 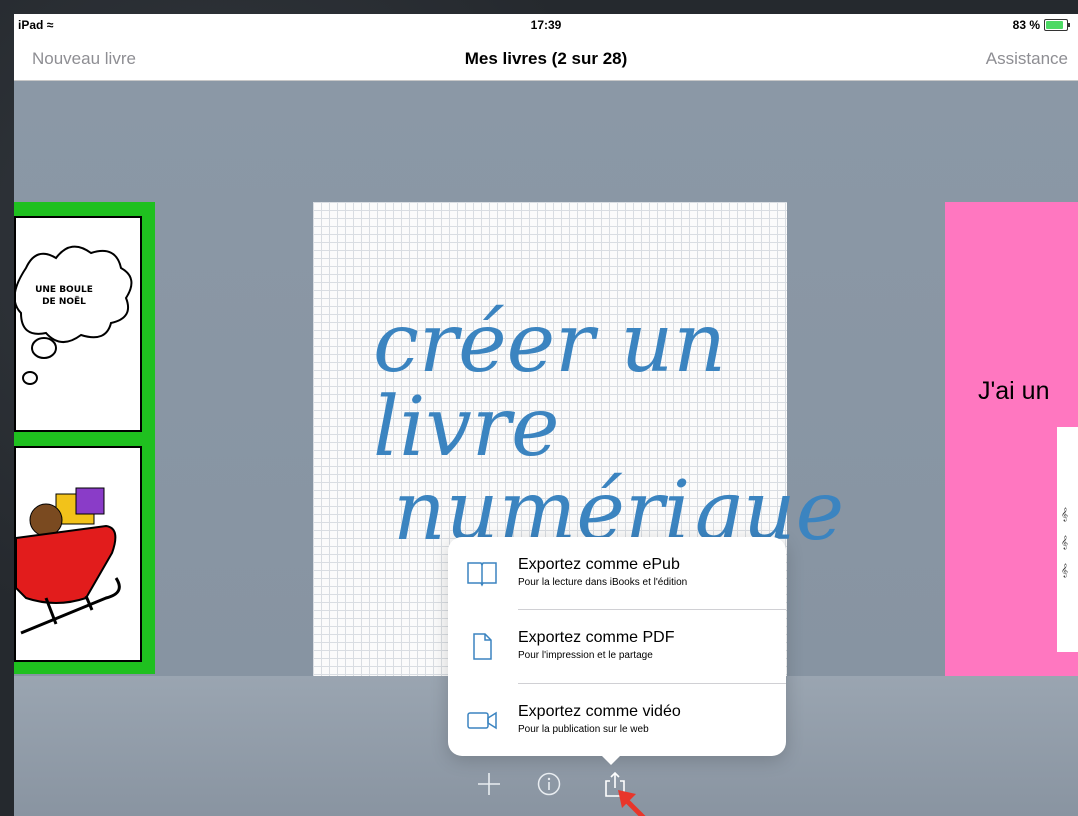 What do you see at coordinates (1011, 439) in the screenshot?
I see `book-right: J'ai un 𝄞 𝄞 𝄞` at bounding box center [1011, 439].